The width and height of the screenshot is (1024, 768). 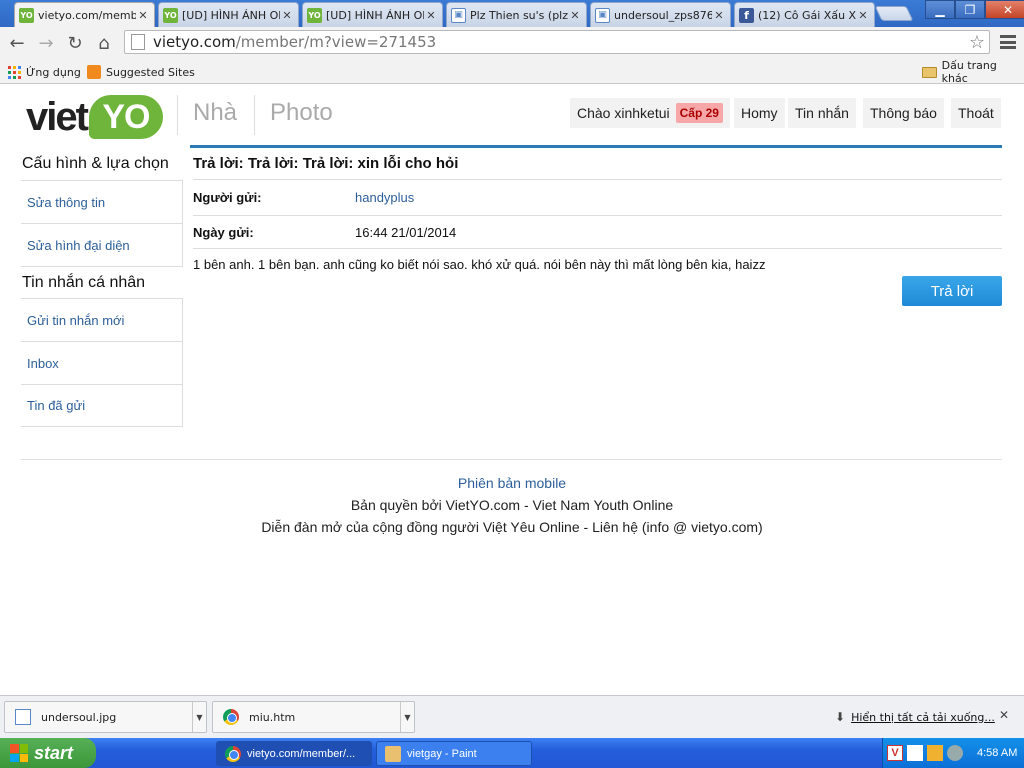 What do you see at coordinates (215, 113) in the screenshot?
I see `nav-home-link: Nhà` at bounding box center [215, 113].